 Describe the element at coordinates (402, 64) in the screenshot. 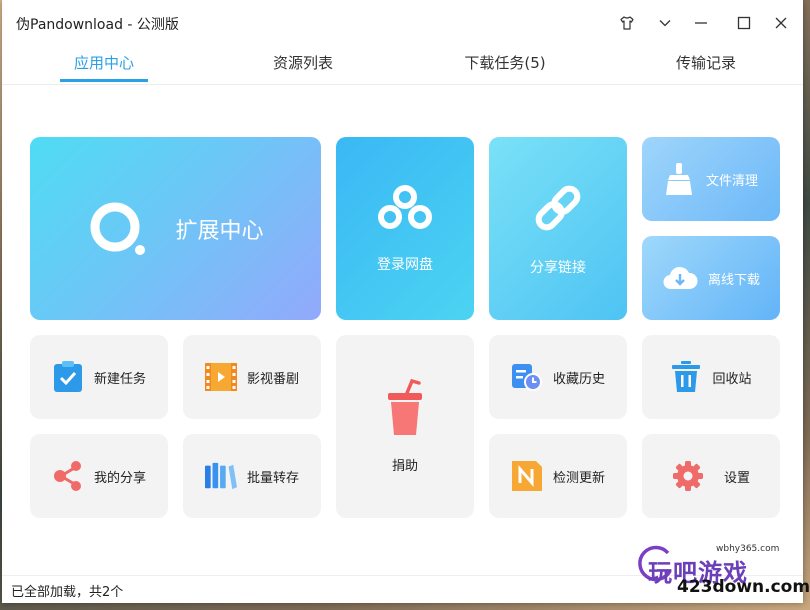

I see `tab-bar: 应用中心 资源列表 下载任务(5) 传输记录` at that location.